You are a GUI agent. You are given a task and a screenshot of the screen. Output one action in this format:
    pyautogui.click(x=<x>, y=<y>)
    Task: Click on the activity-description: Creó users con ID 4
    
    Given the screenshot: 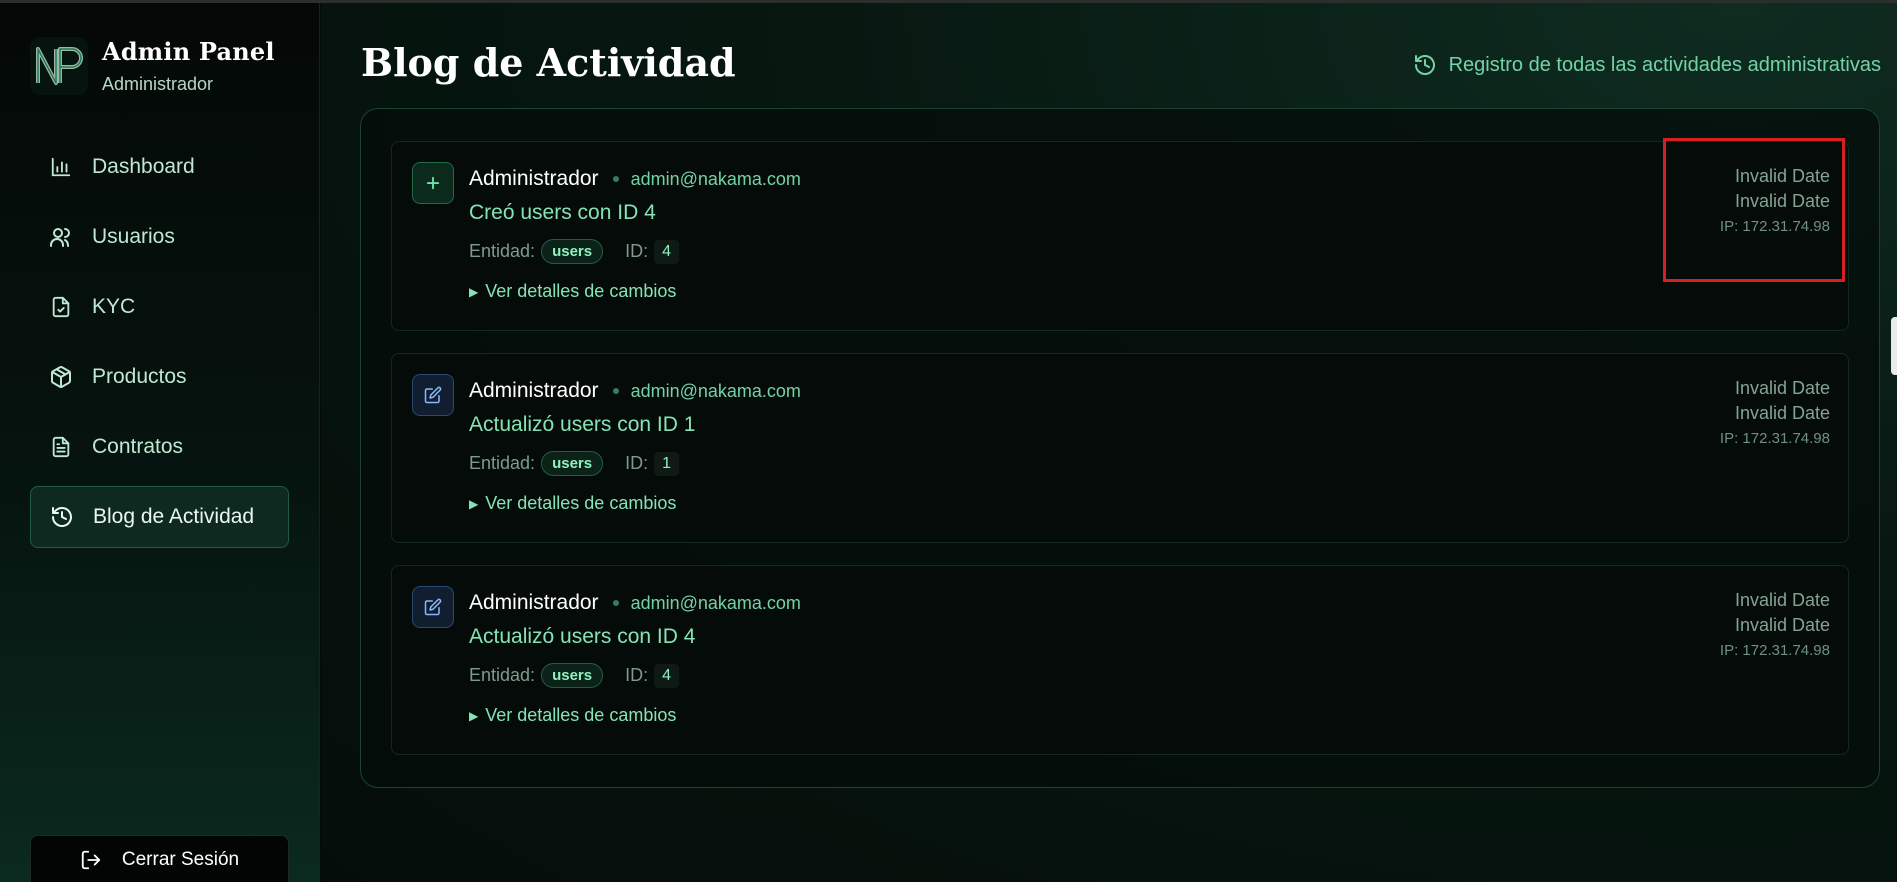 What is the action you would take?
    pyautogui.click(x=562, y=212)
    